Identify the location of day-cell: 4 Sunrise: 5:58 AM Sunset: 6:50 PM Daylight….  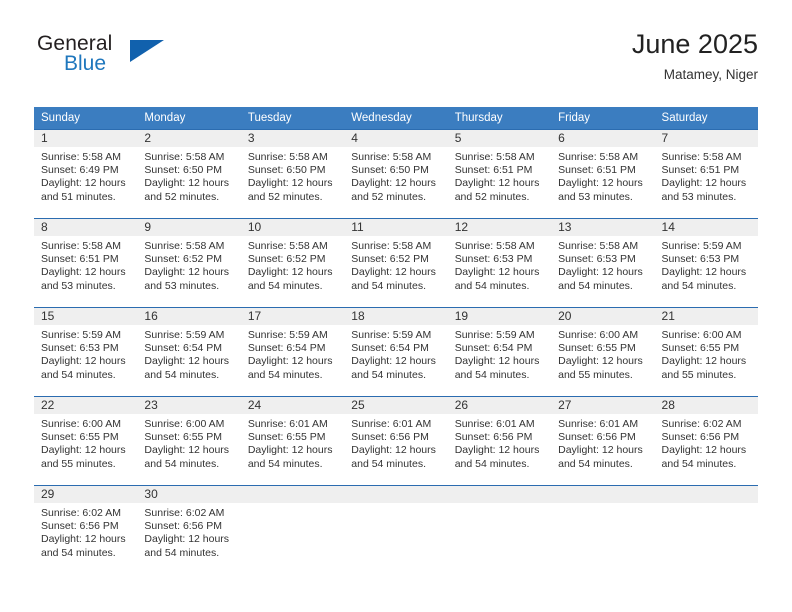
(396, 174).